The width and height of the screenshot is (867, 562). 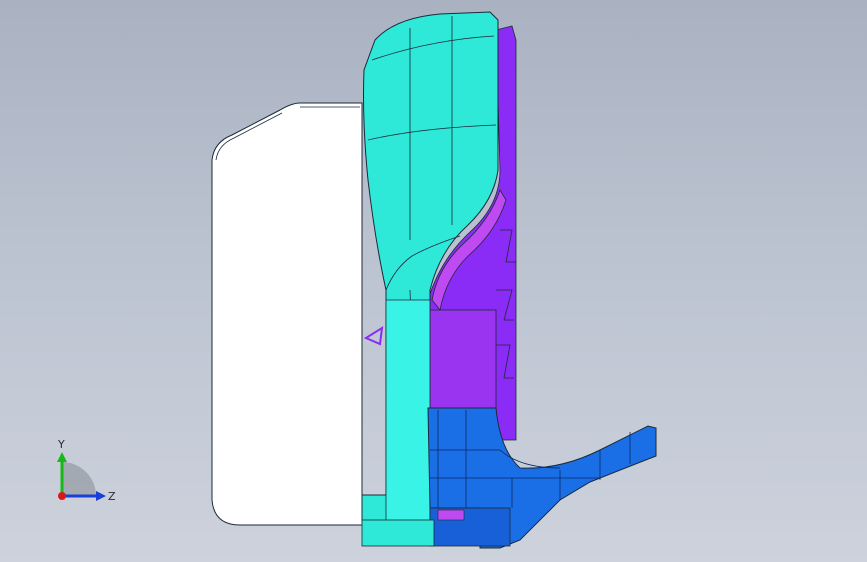 What do you see at coordinates (287, 314) in the screenshot?
I see `housing-body` at bounding box center [287, 314].